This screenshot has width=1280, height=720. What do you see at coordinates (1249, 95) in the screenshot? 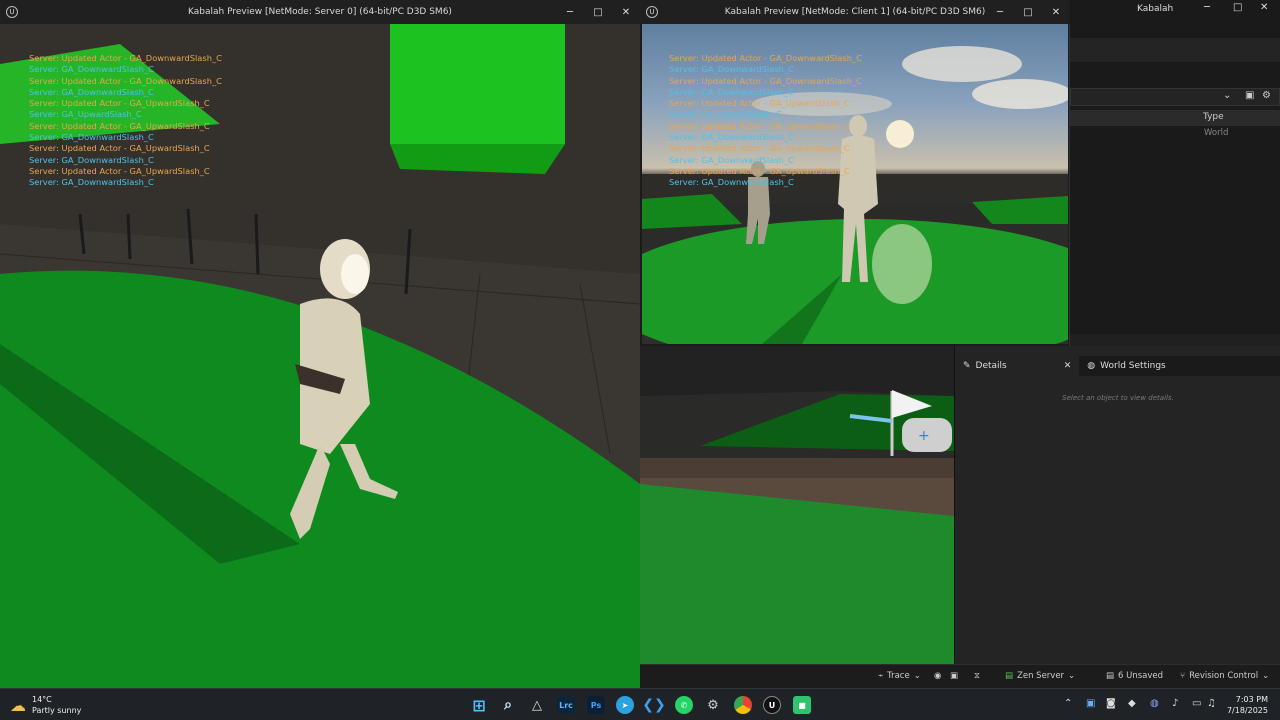
I see `folder-icon: ▣` at bounding box center [1249, 95].